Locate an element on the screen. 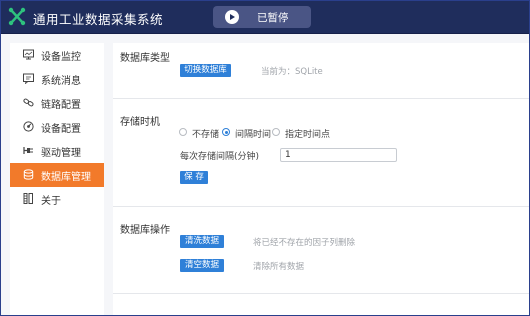 The image size is (530, 316). sidebar-item-device-config: 设备配置 is located at coordinates (57, 127).